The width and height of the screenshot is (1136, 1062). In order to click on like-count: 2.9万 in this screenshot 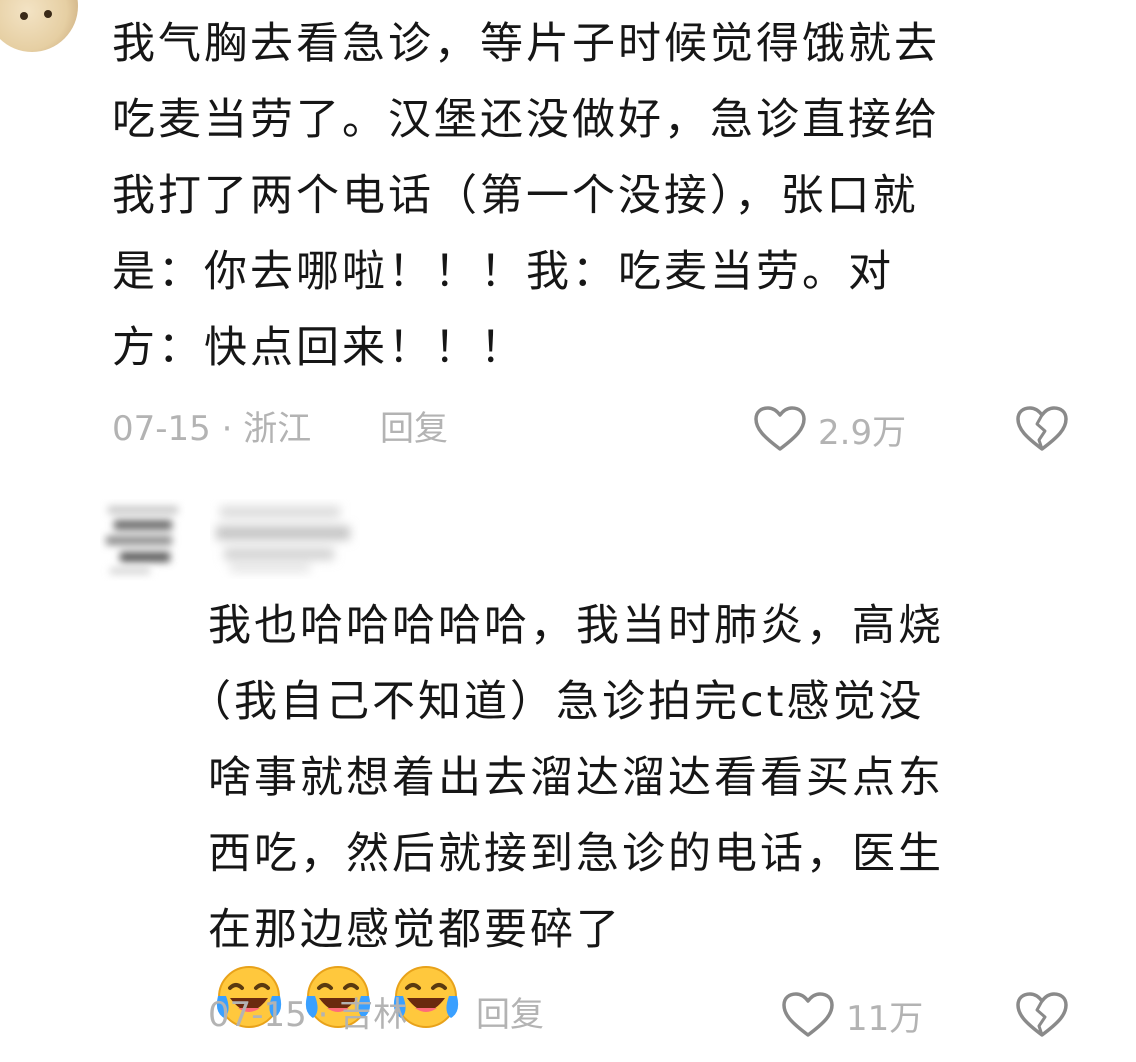, I will do `click(862, 432)`.